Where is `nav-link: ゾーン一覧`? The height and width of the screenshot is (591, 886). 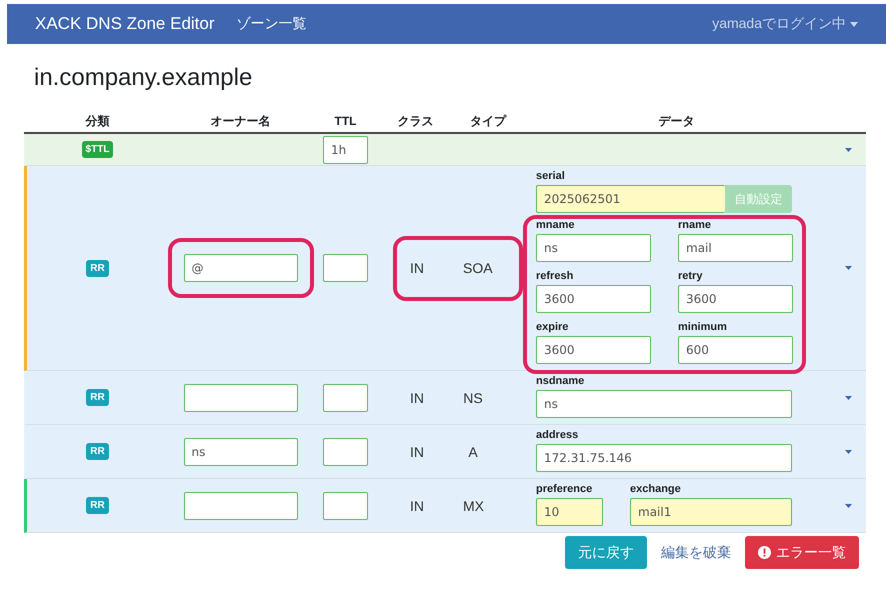
nav-link: ゾーン一覧 is located at coordinates (271, 24).